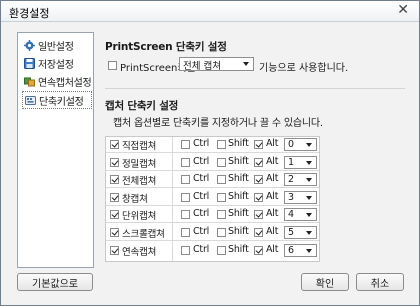 This screenshot has height=306, width=420. I want to click on capture-shortcut-description: 캡처 옵션별로 단축키를 지정하거나 끌 수 있습니다., so click(218, 123).